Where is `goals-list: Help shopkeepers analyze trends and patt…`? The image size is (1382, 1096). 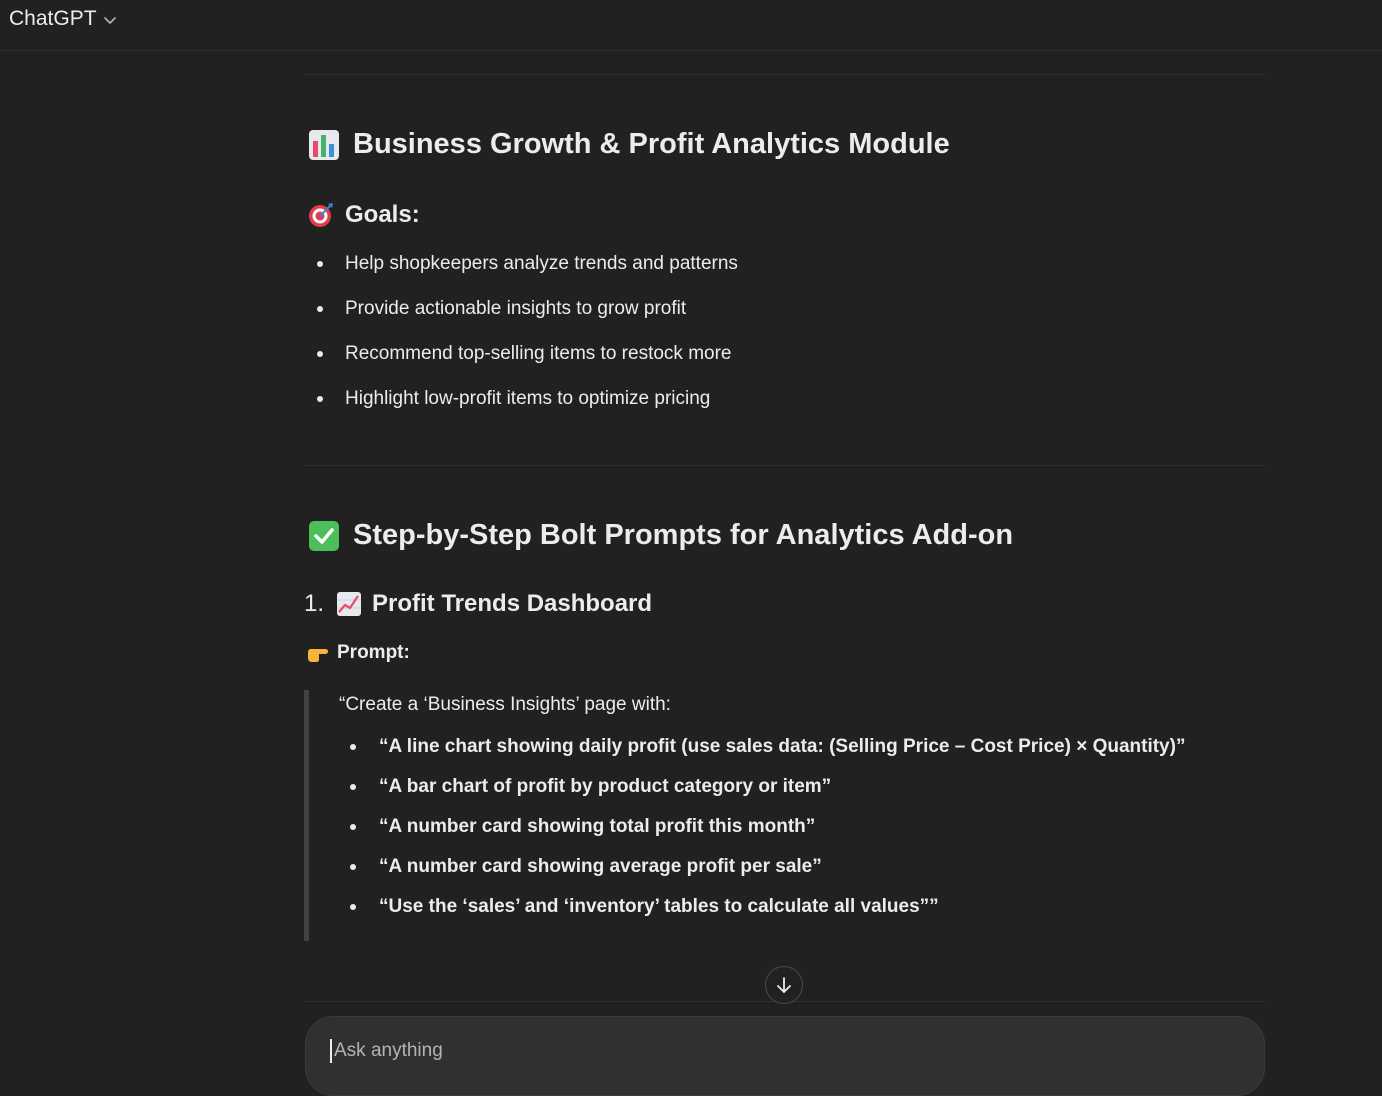
goals-list: Help shopkeepers analyze trends and patt… is located at coordinates (521, 336).